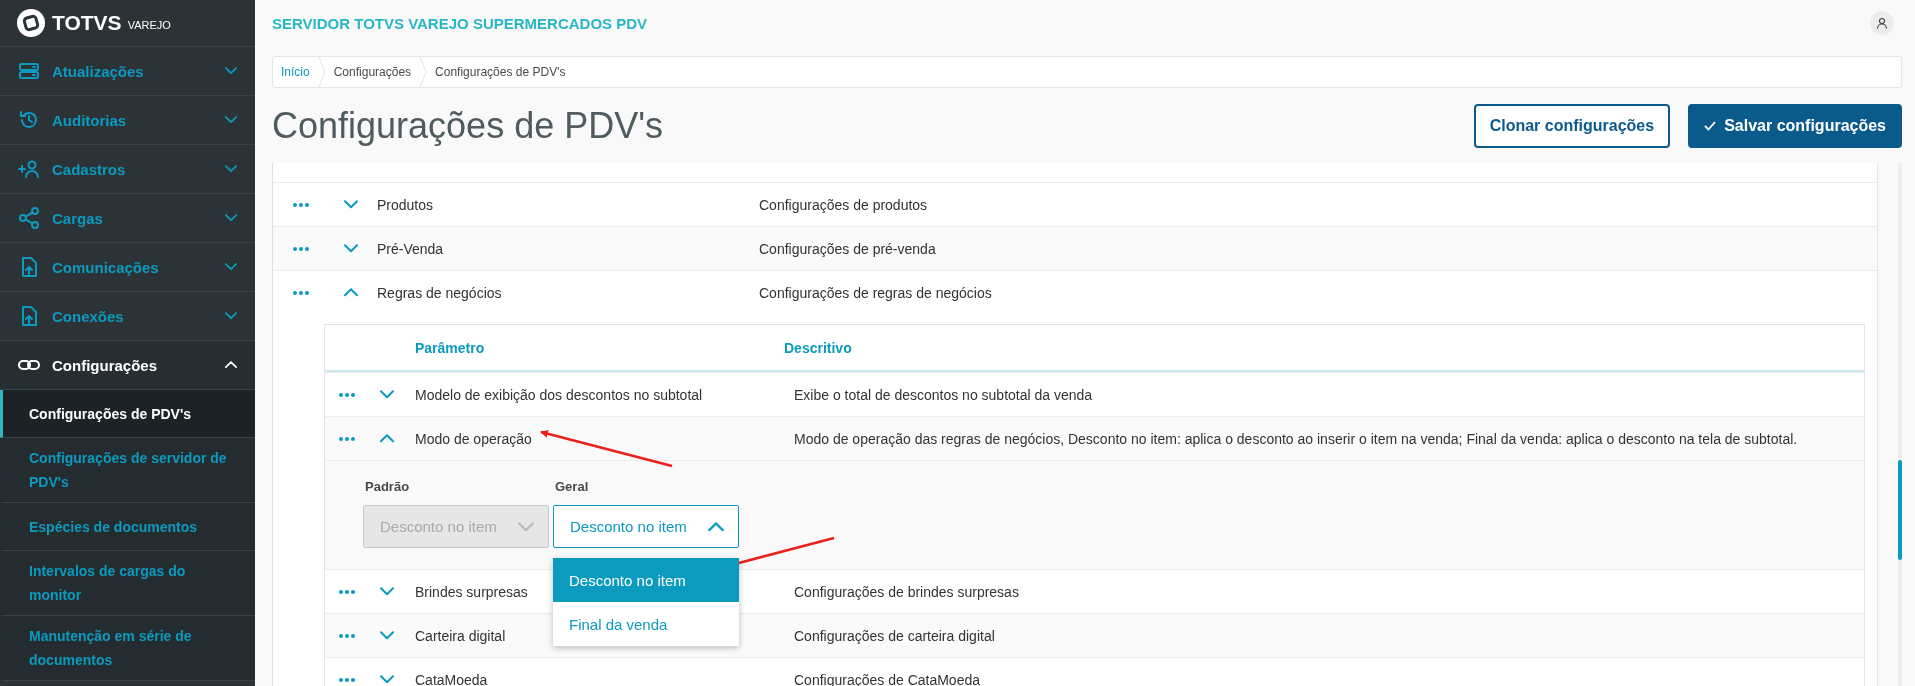 This screenshot has width=1915, height=686. I want to click on breadcrumb-link: Início, so click(295, 72).